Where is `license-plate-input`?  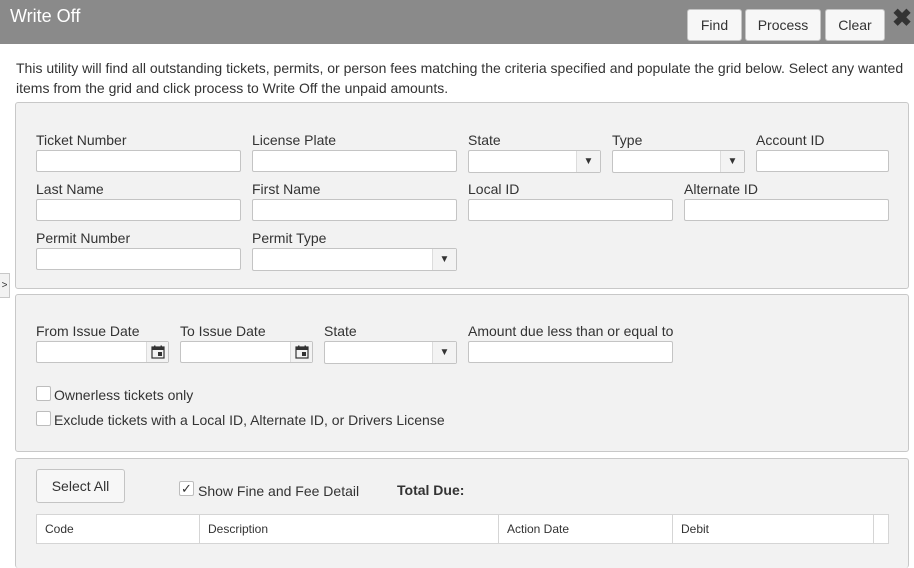 license-plate-input is located at coordinates (354, 161).